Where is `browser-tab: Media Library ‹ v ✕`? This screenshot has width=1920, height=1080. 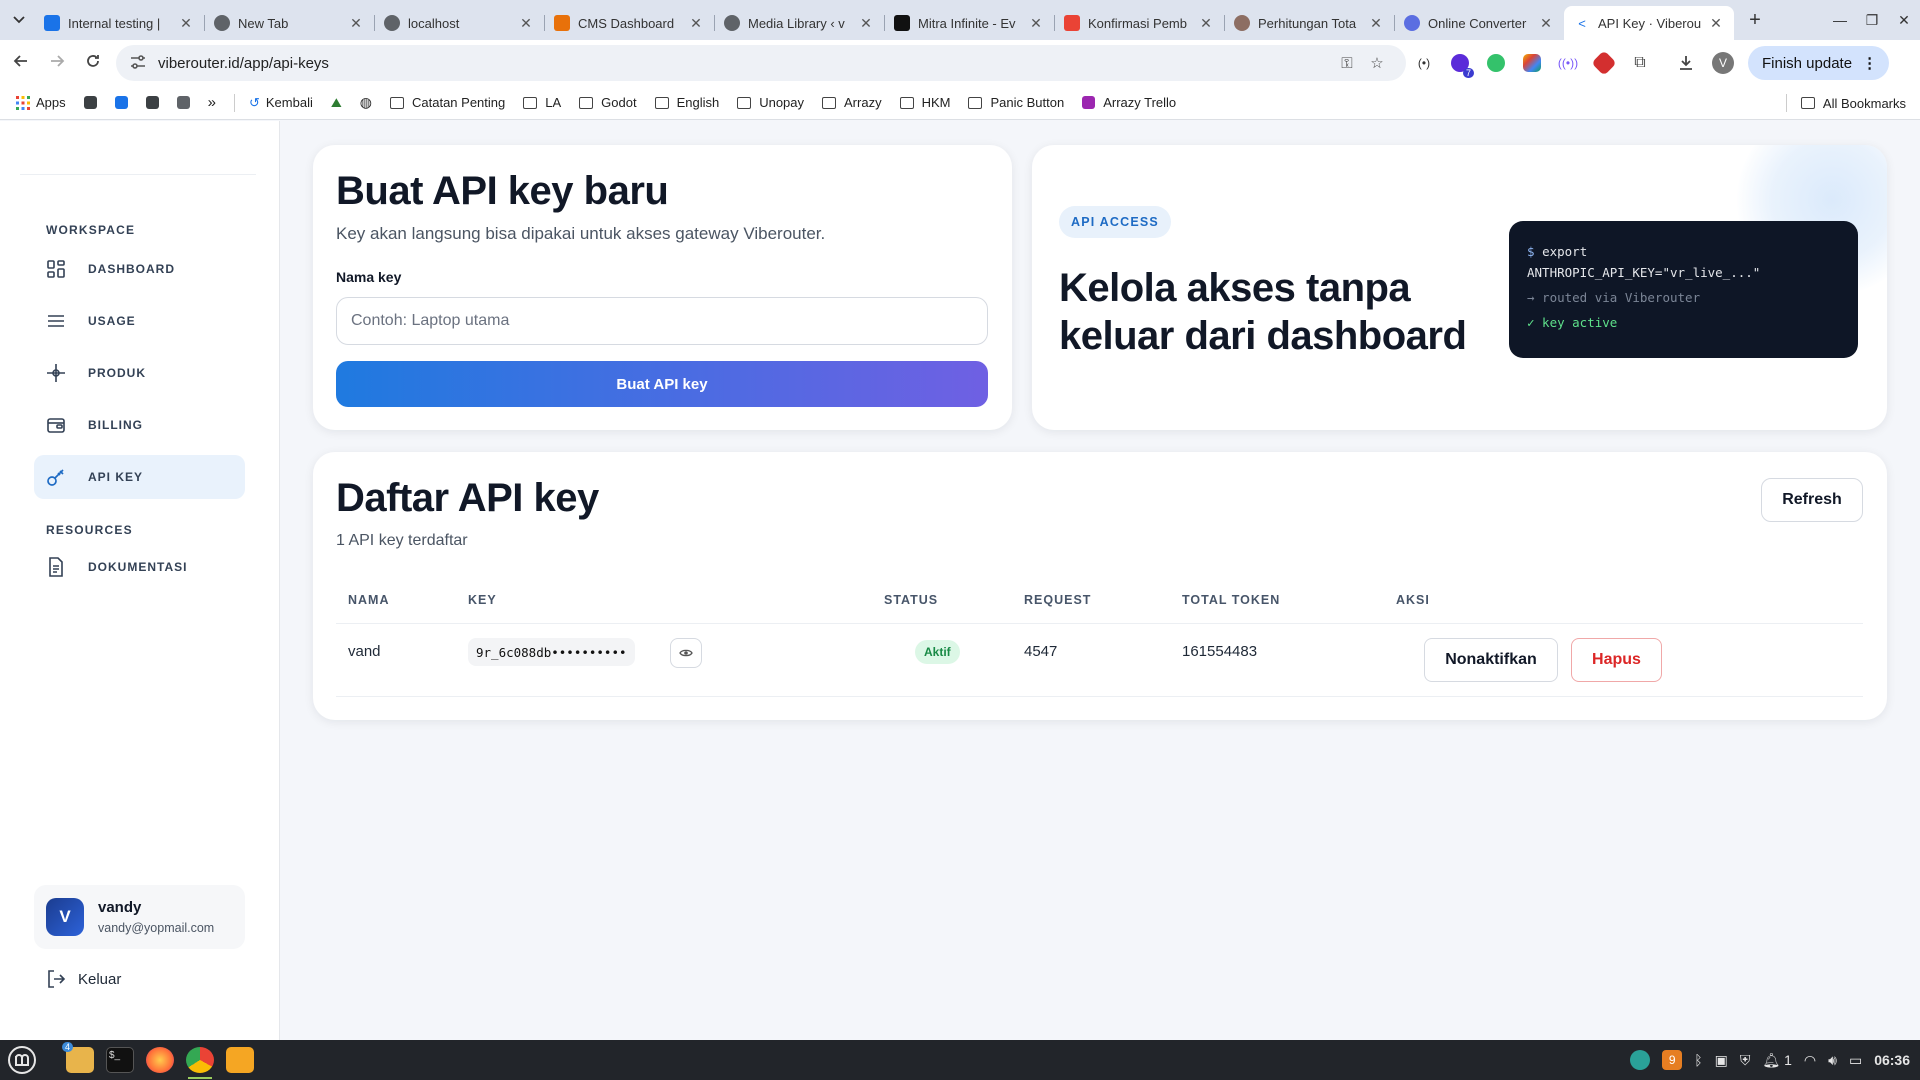
browser-tab: Media Library ‹ v ✕ is located at coordinates (799, 23).